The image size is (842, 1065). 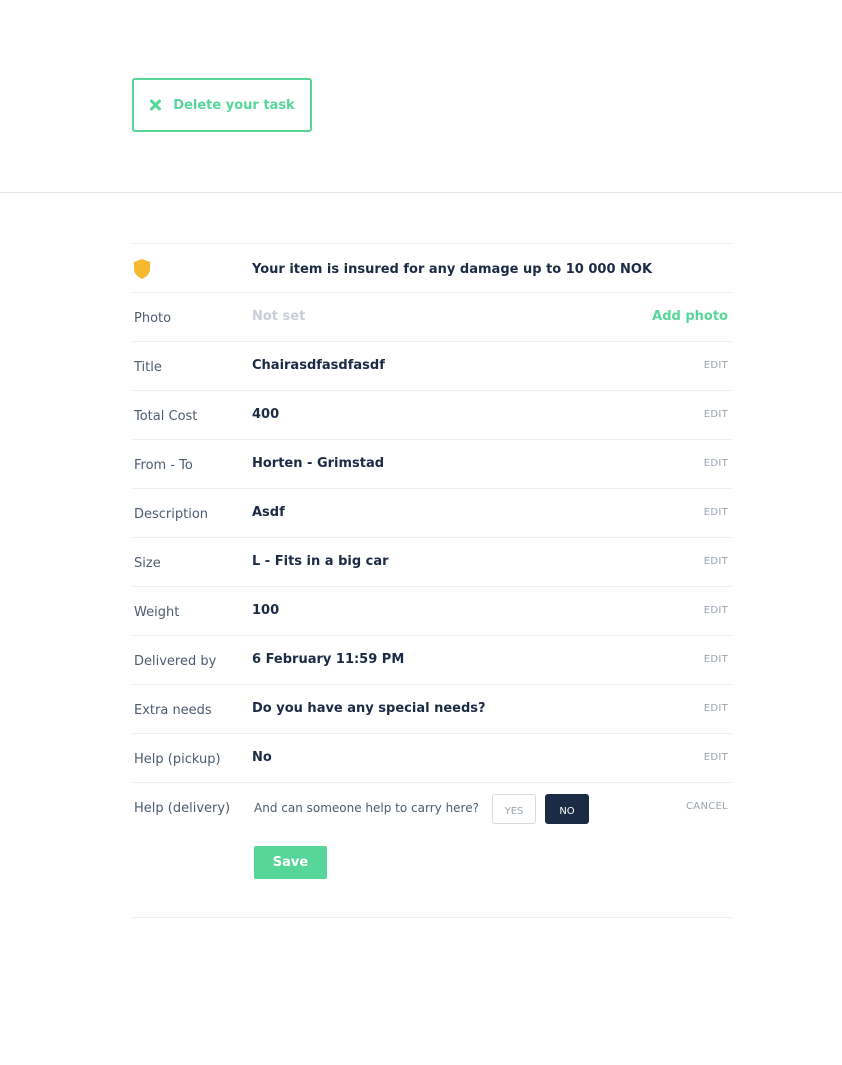 What do you see at coordinates (432, 464) in the screenshot?
I see `field-row-from-to: From - To Horten - Grimstad EDIT` at bounding box center [432, 464].